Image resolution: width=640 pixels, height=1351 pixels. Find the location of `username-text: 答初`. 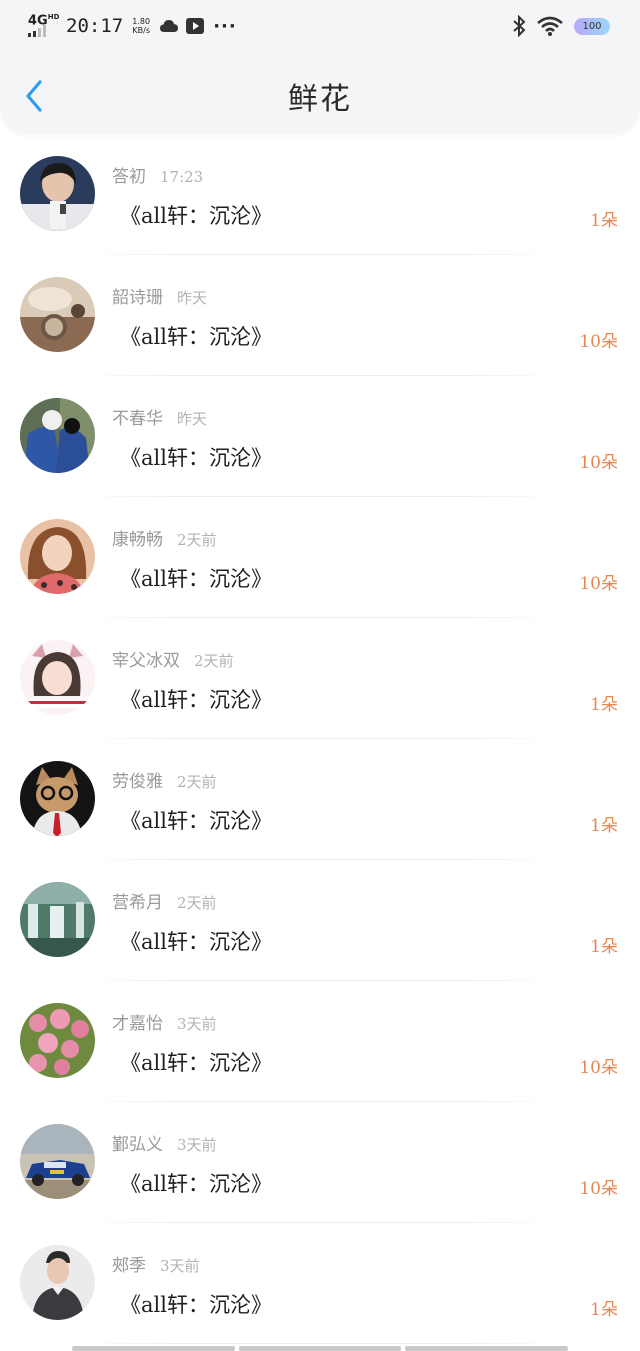

username-text: 答初 is located at coordinates (129, 177).